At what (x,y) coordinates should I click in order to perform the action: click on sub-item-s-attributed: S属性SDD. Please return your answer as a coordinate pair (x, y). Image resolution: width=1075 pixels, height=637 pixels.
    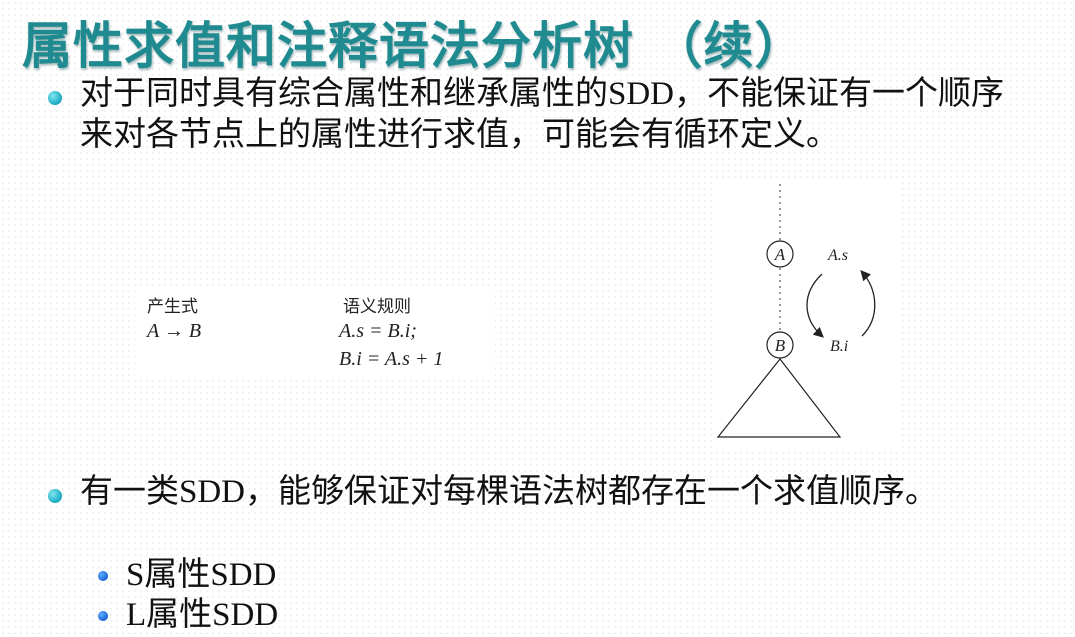
    Looking at the image, I should click on (201, 575).